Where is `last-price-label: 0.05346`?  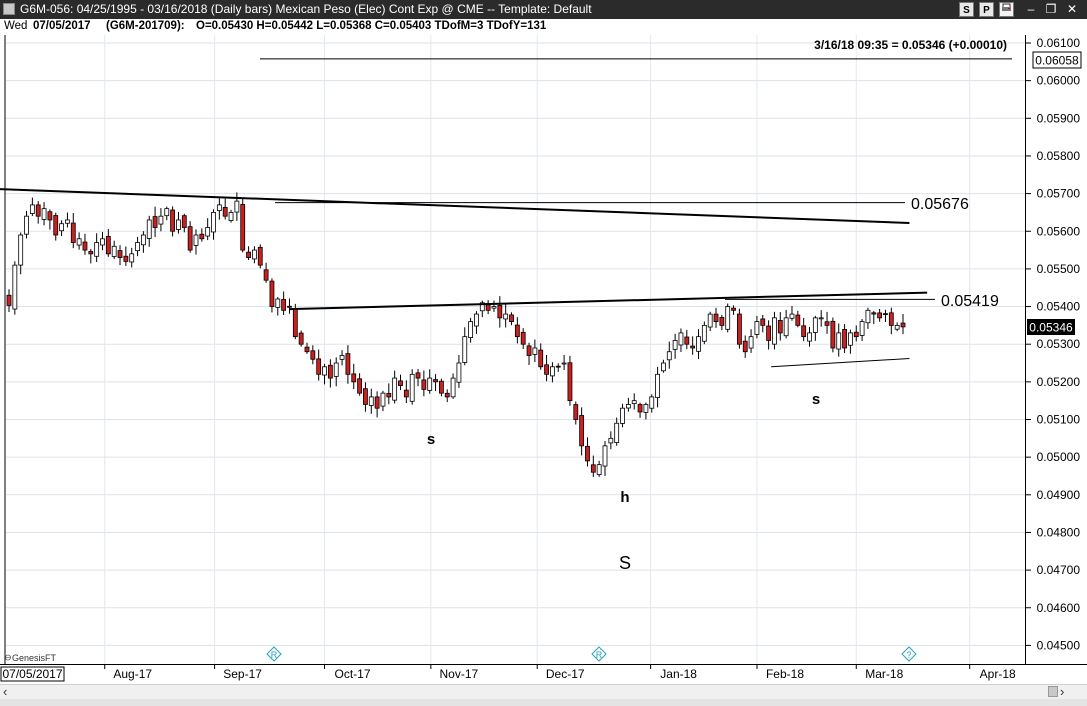
last-price-label: 0.05346 is located at coordinates (1051, 328).